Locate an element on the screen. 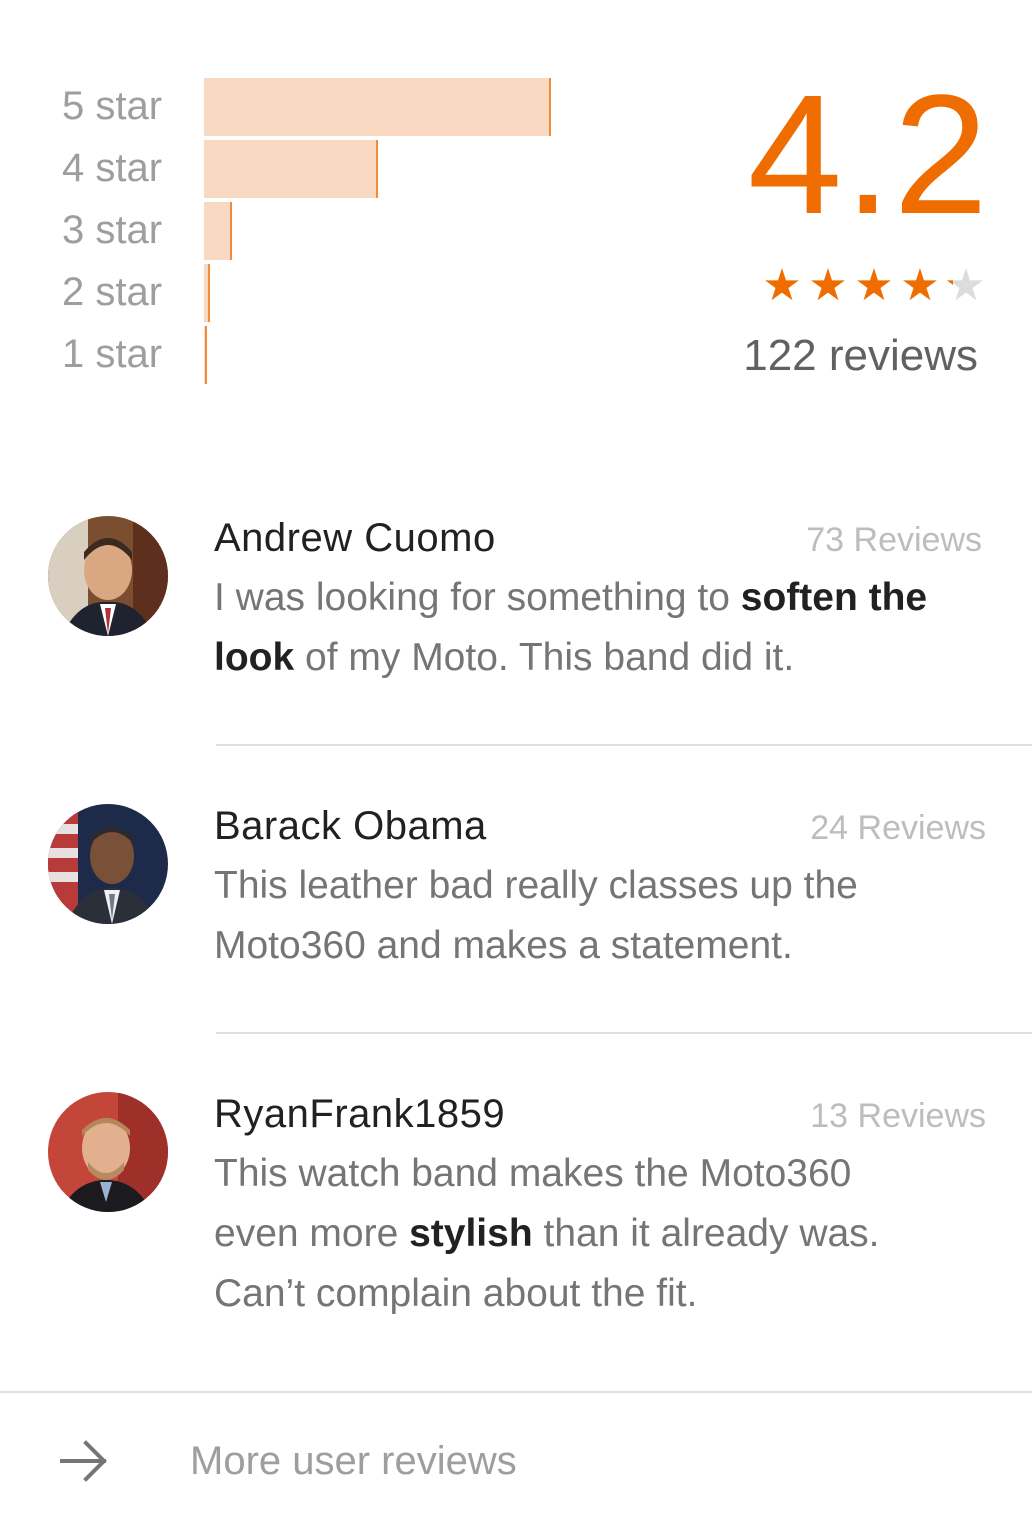  more-reviews-label: More user reviews is located at coordinates (353, 1461).